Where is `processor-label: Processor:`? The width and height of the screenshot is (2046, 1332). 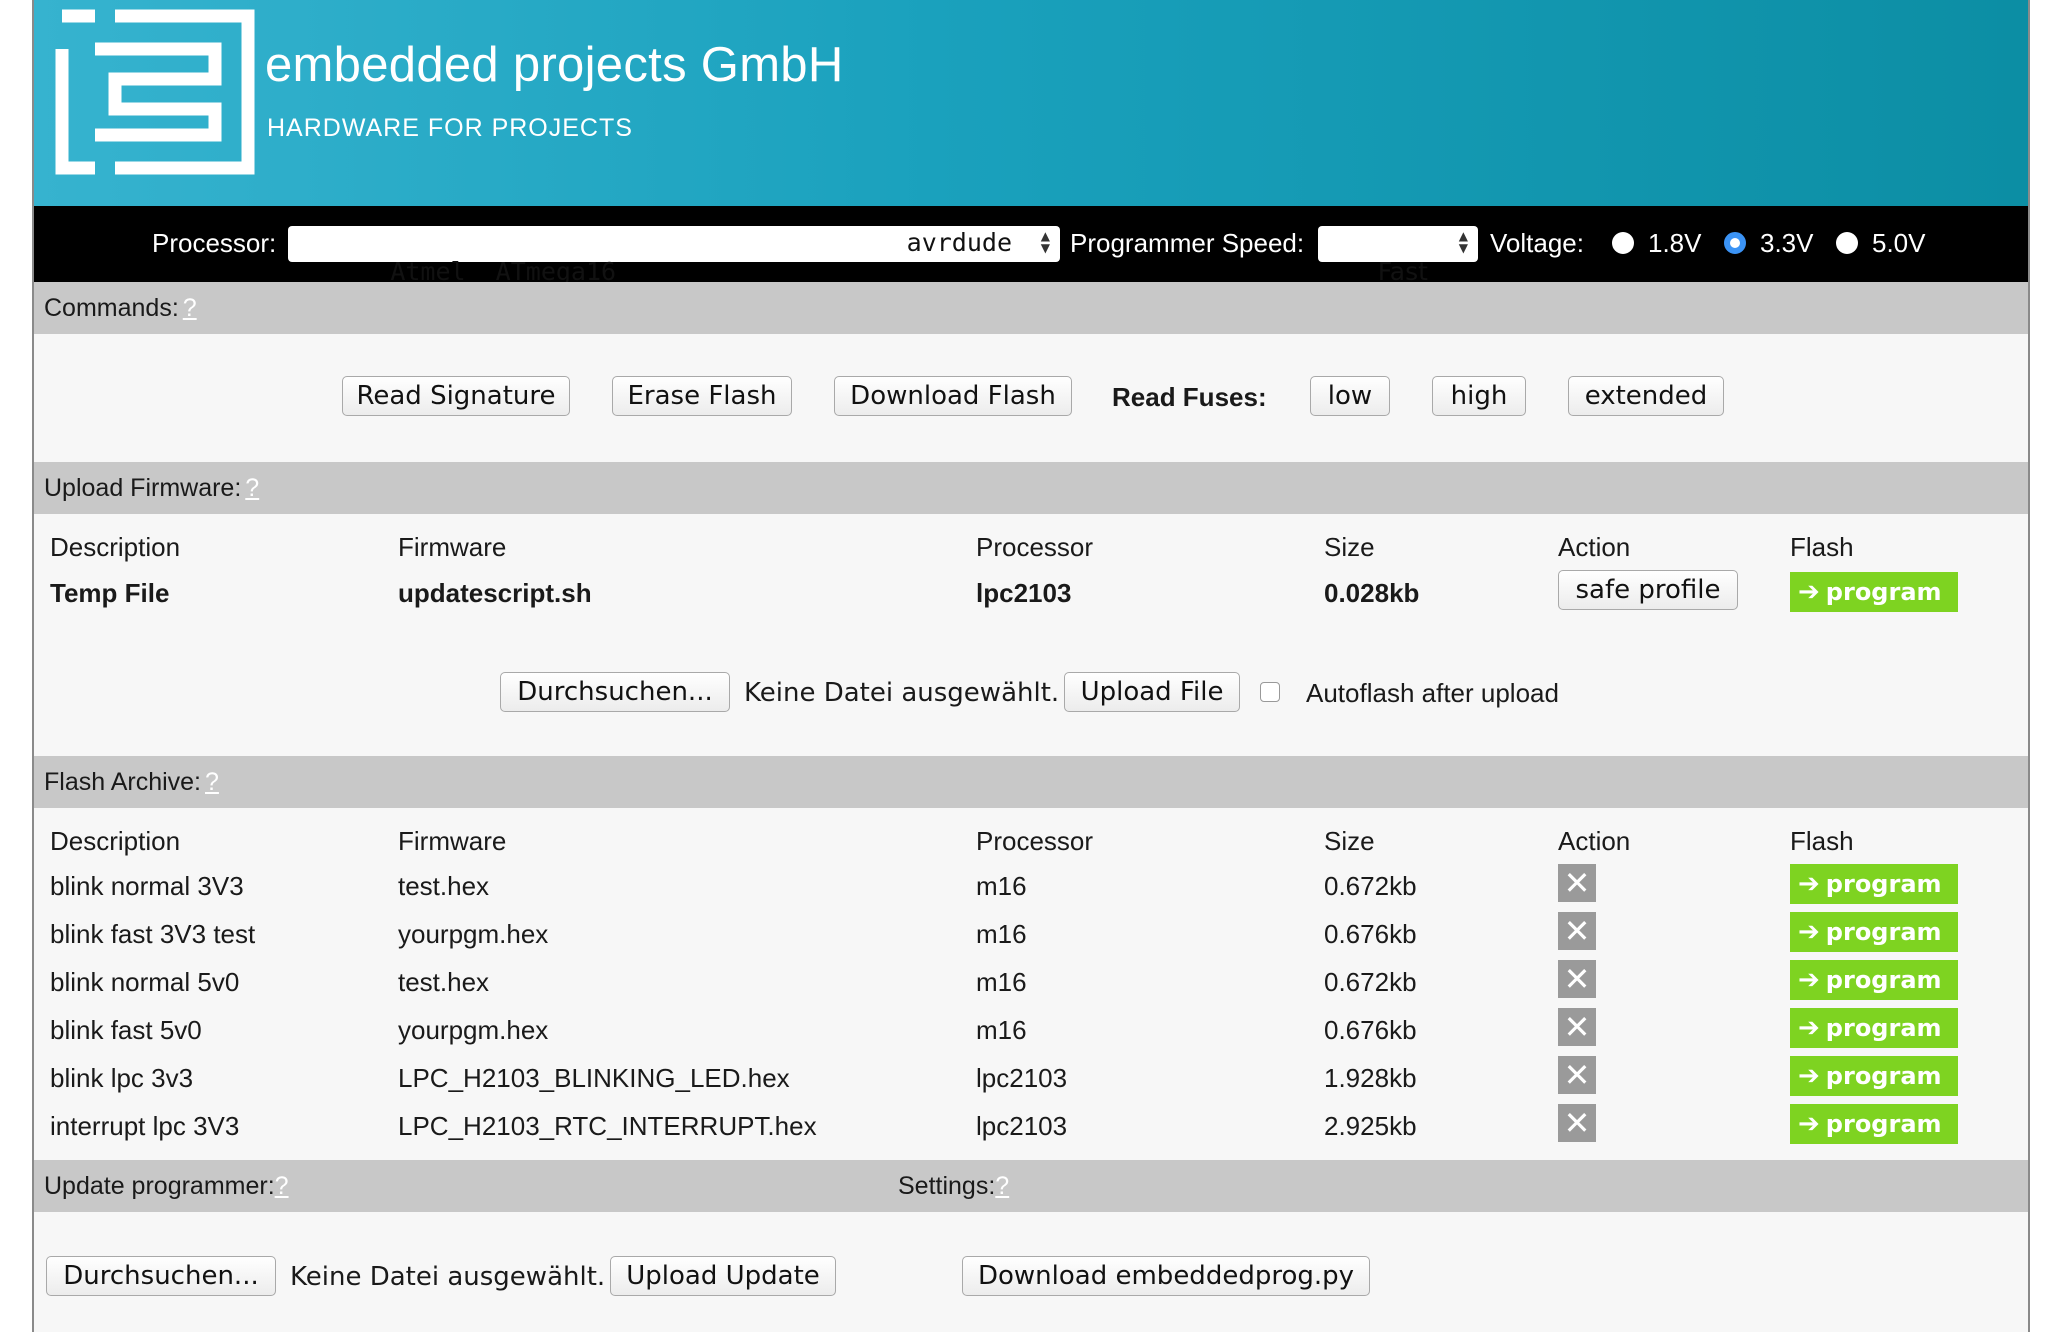
processor-label: Processor: is located at coordinates (214, 243).